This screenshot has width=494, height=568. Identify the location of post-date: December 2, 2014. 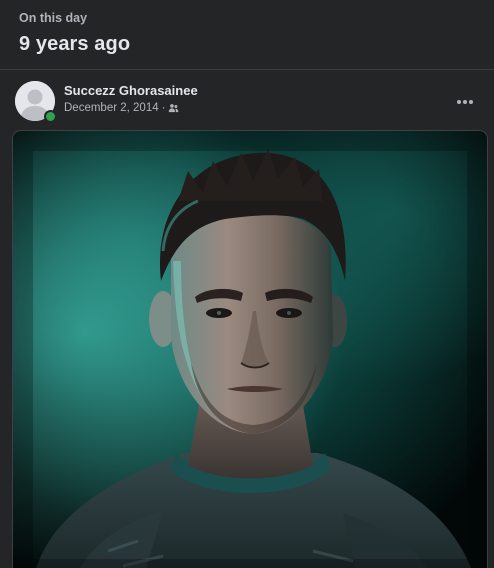
(111, 108).